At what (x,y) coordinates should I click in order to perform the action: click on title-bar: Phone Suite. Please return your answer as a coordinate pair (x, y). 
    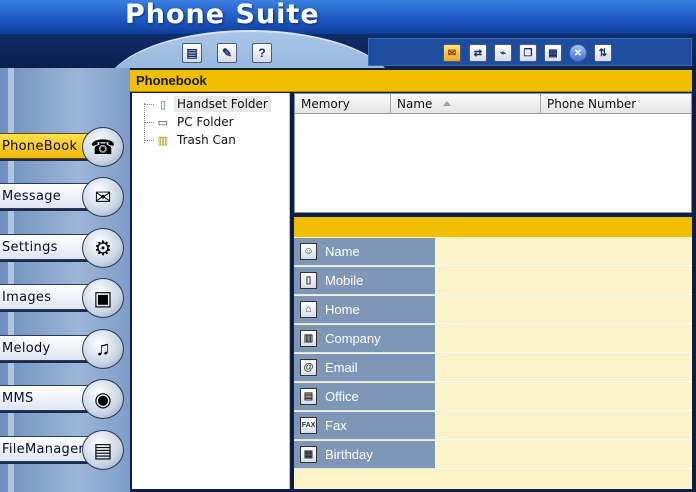
    Looking at the image, I should click on (348, 18).